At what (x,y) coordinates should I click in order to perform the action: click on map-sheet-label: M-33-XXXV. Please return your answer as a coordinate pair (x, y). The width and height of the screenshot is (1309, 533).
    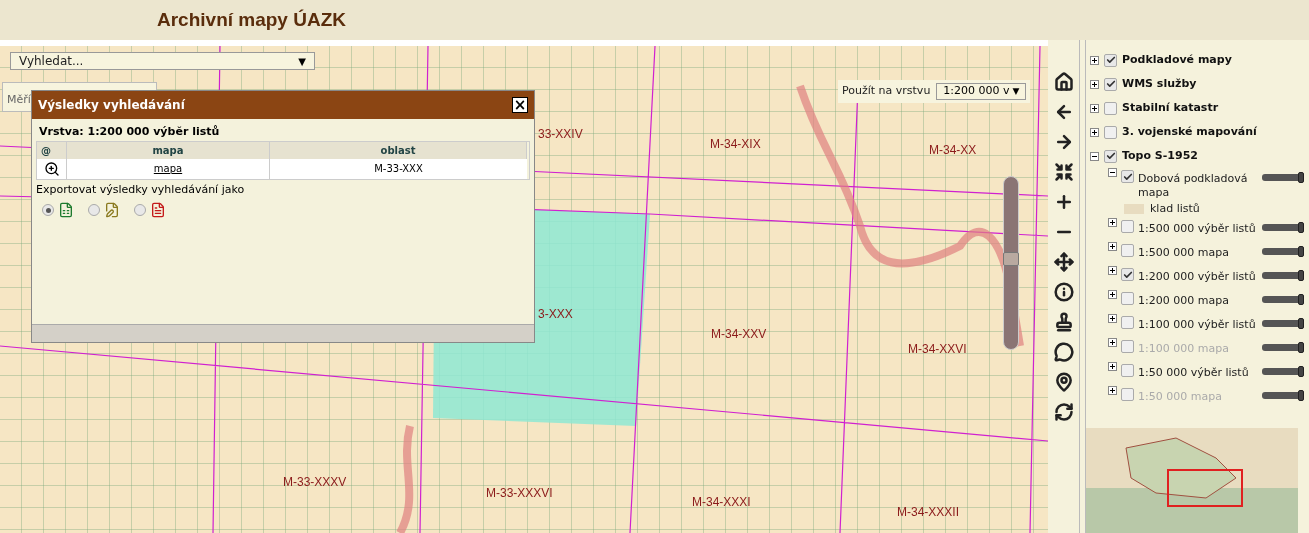
    Looking at the image, I should click on (315, 482).